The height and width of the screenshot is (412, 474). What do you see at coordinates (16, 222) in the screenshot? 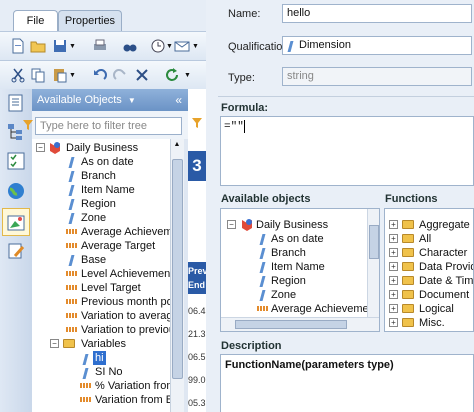
I see `available-objects-icon` at bounding box center [16, 222].